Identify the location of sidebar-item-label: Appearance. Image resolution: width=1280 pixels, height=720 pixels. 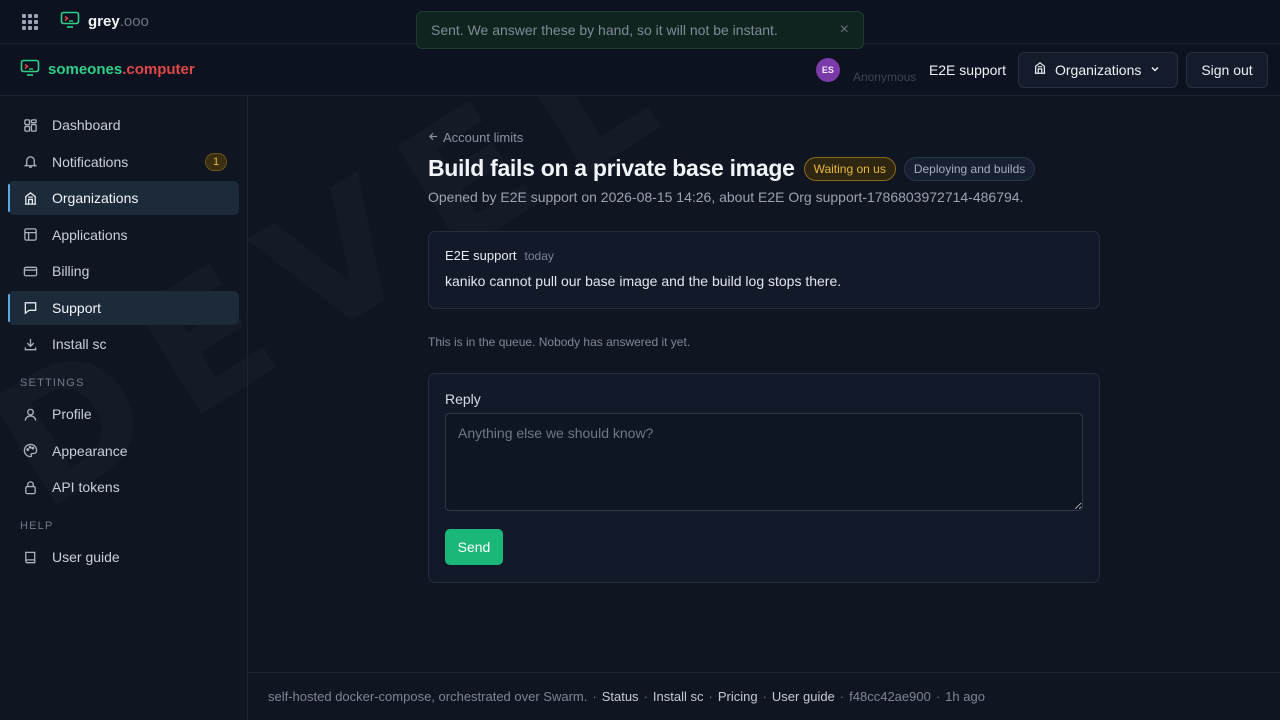
(90, 450).